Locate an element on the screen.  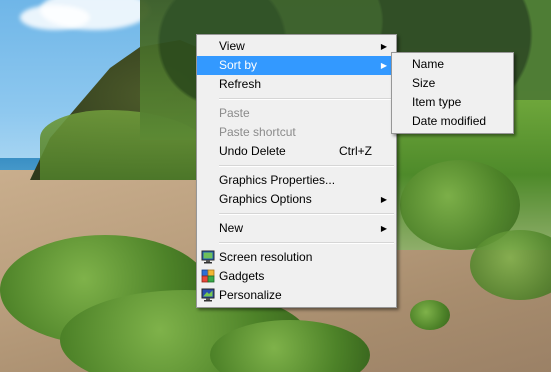
menu-item-paste-shortcut-label: Paste shortcut is located at coordinates (257, 132).